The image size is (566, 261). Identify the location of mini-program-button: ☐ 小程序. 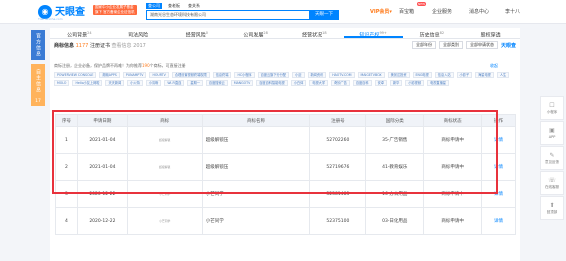
(552, 108).